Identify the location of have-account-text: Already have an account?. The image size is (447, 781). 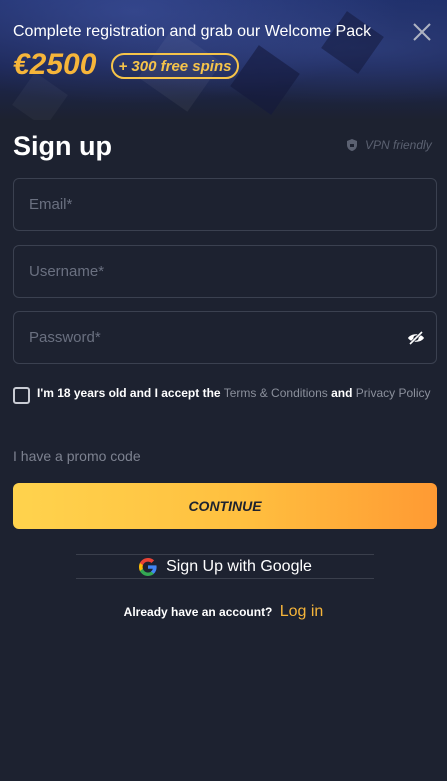
(198, 612).